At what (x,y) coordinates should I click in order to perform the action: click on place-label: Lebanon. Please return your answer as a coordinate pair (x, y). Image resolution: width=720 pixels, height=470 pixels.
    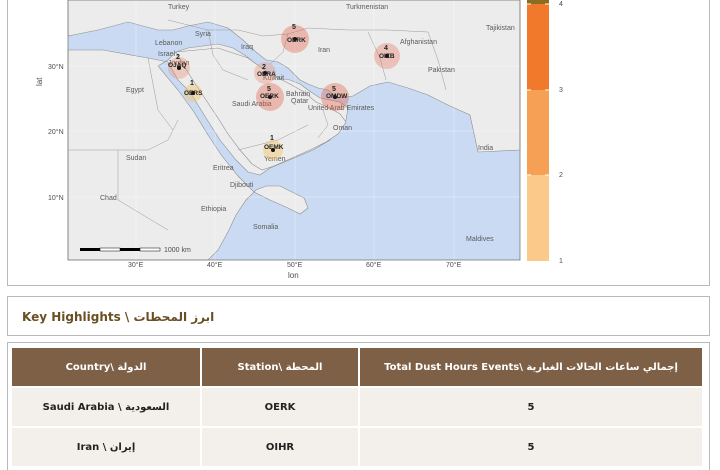
    Looking at the image, I should click on (168, 43).